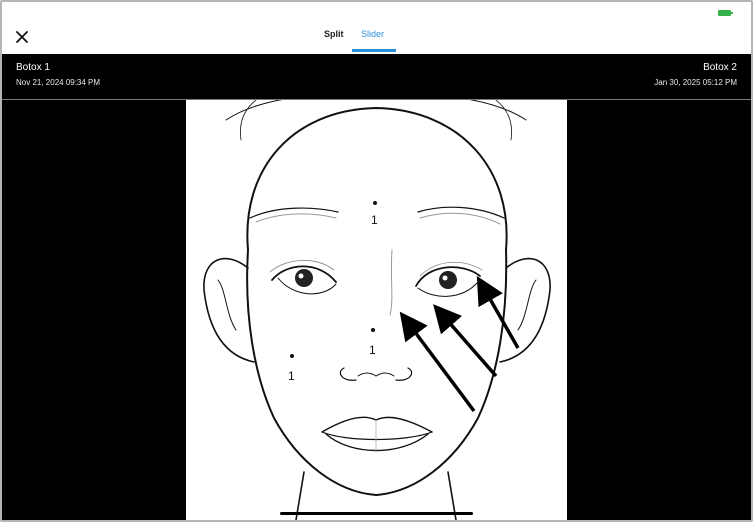  I want to click on view-mode-tabs: Split Slider, so click(376, 28).